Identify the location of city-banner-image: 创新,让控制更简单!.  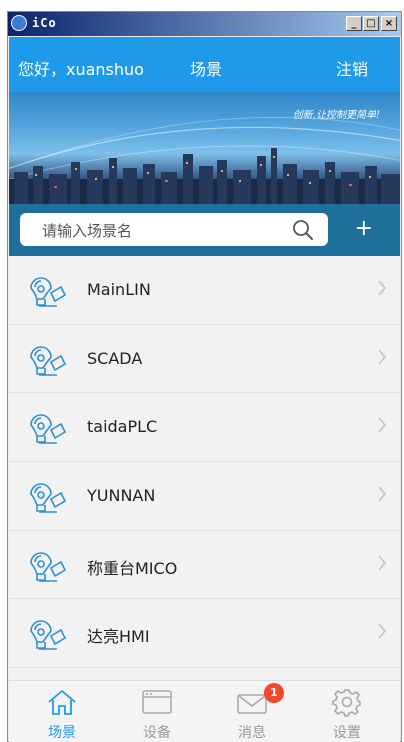
(204, 148).